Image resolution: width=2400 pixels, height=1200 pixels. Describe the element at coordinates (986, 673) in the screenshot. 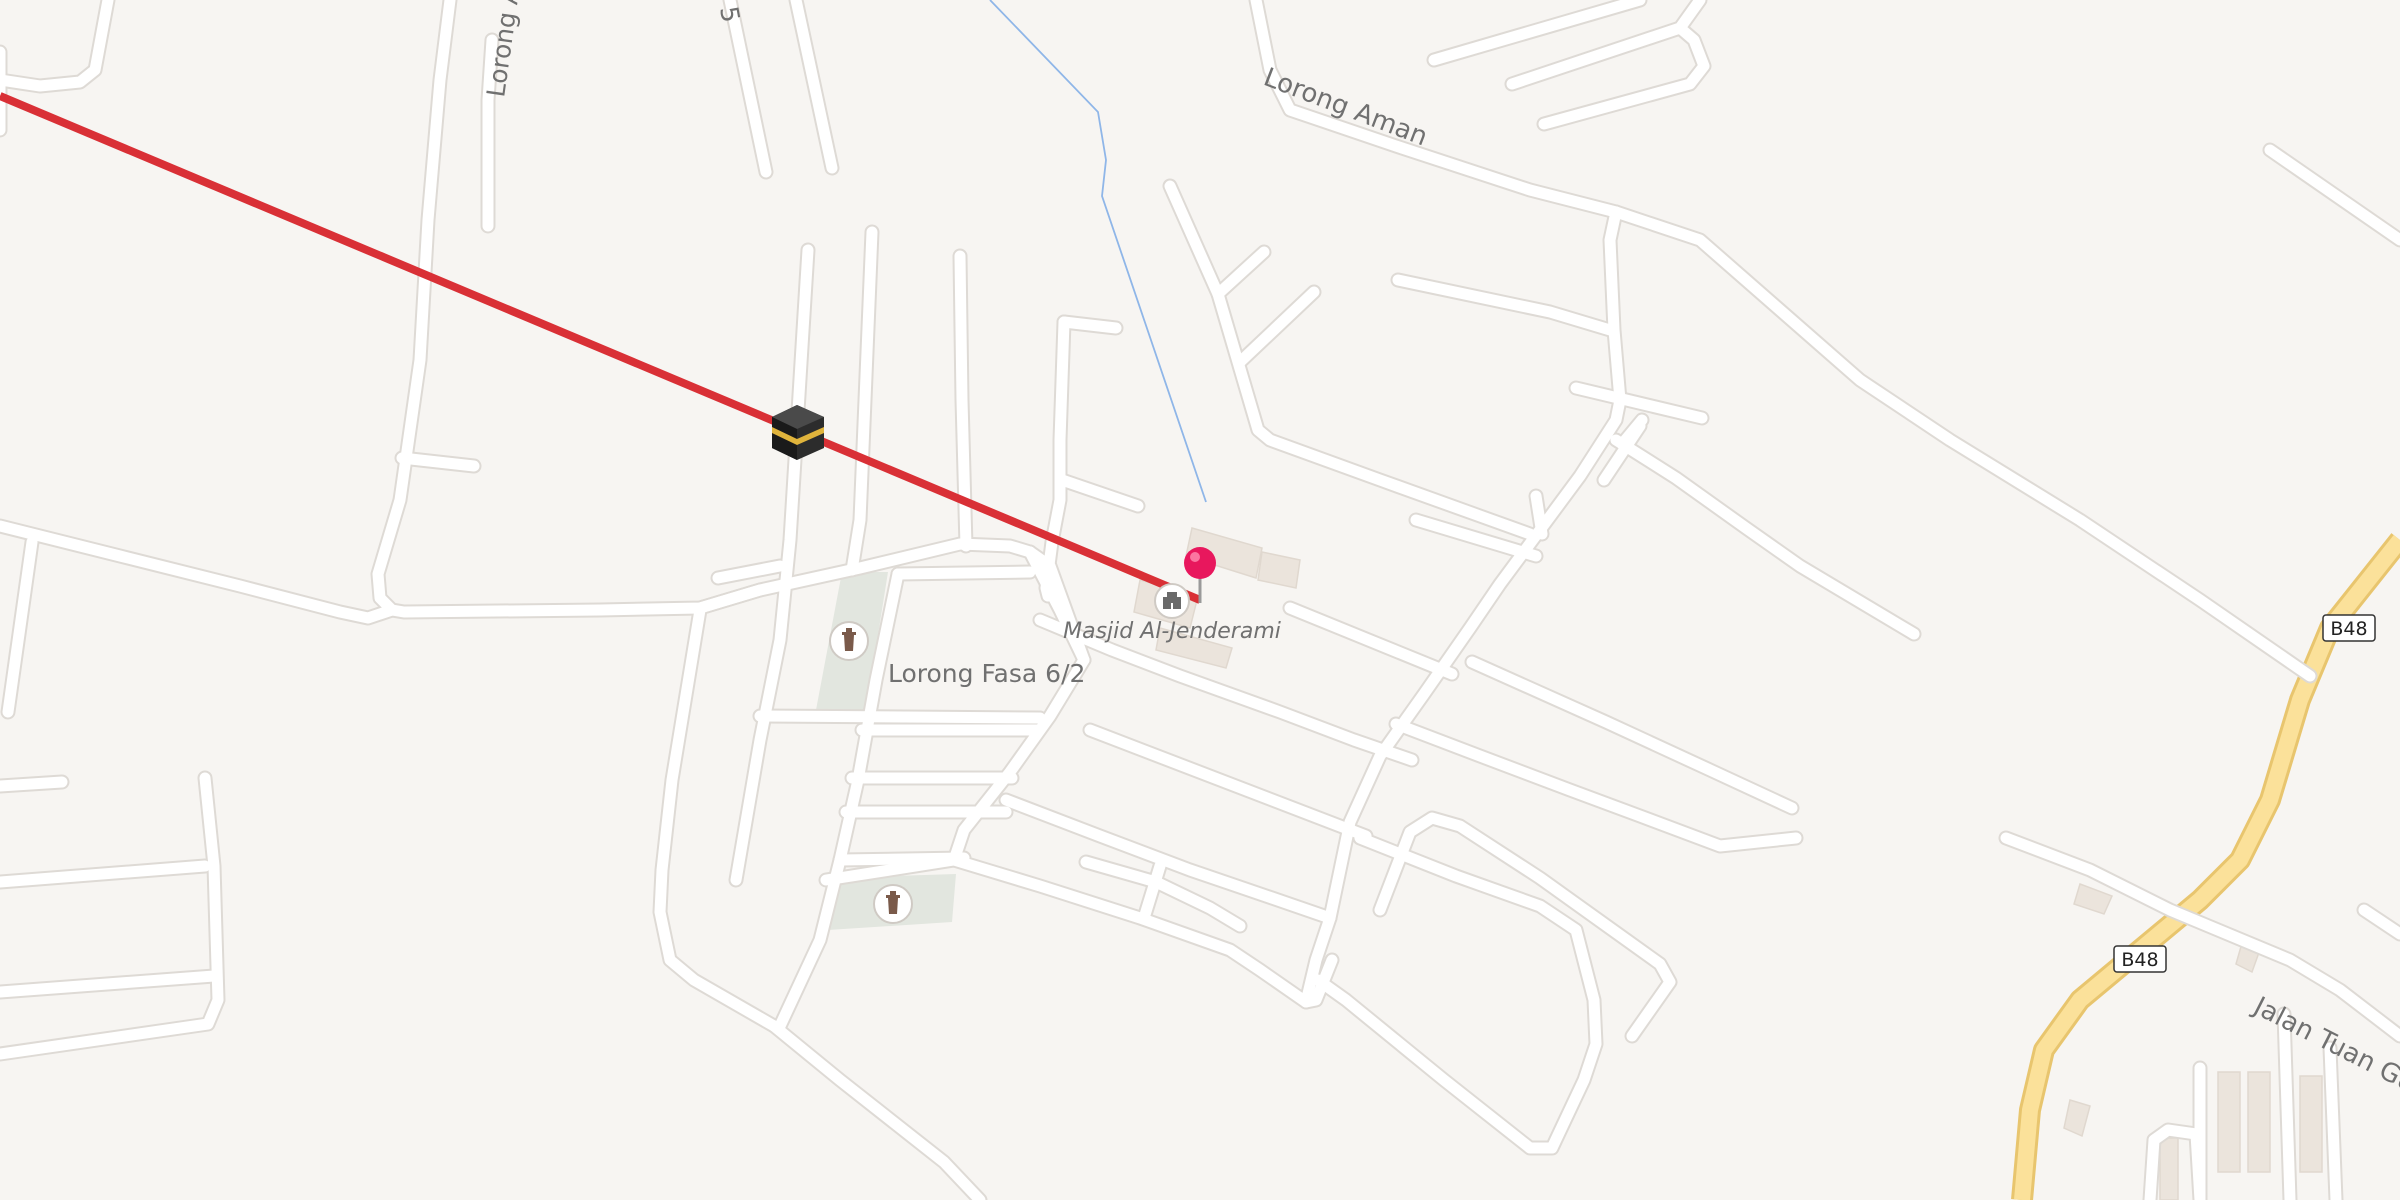

I see `street-label-lorong-fasa: Lorong Fasa 6/2` at that location.